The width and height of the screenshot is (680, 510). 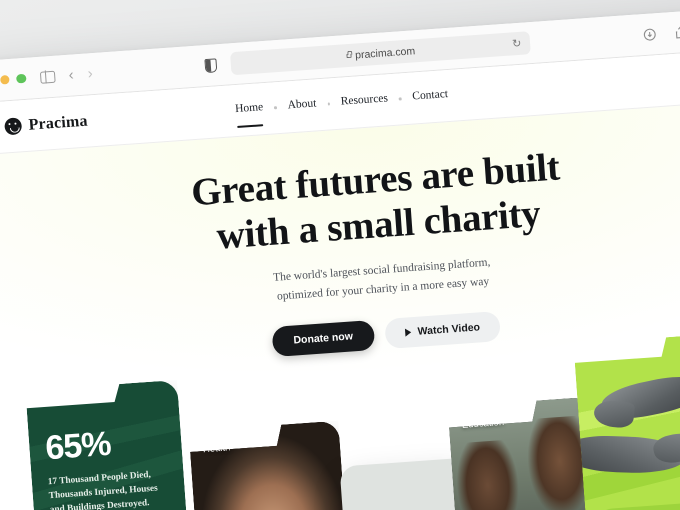 I want to click on brand-name: Pracima, so click(x=58, y=123).